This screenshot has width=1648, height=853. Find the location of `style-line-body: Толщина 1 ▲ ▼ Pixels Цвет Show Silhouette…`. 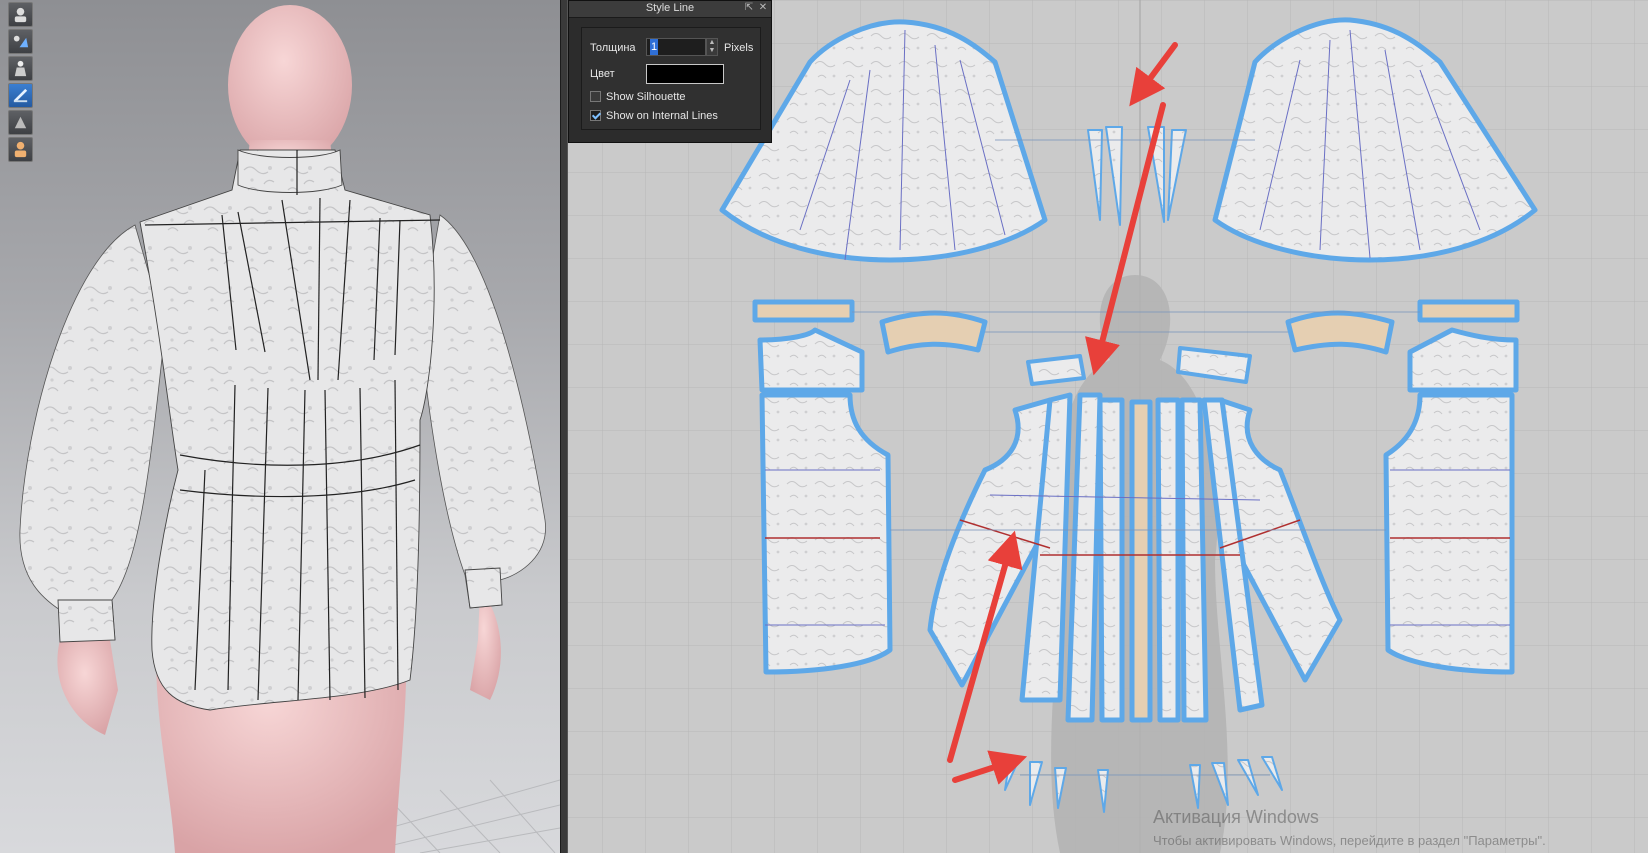

style-line-body: Толщина 1 ▲ ▼ Pixels Цвет Show Silhouette… is located at coordinates (671, 78).